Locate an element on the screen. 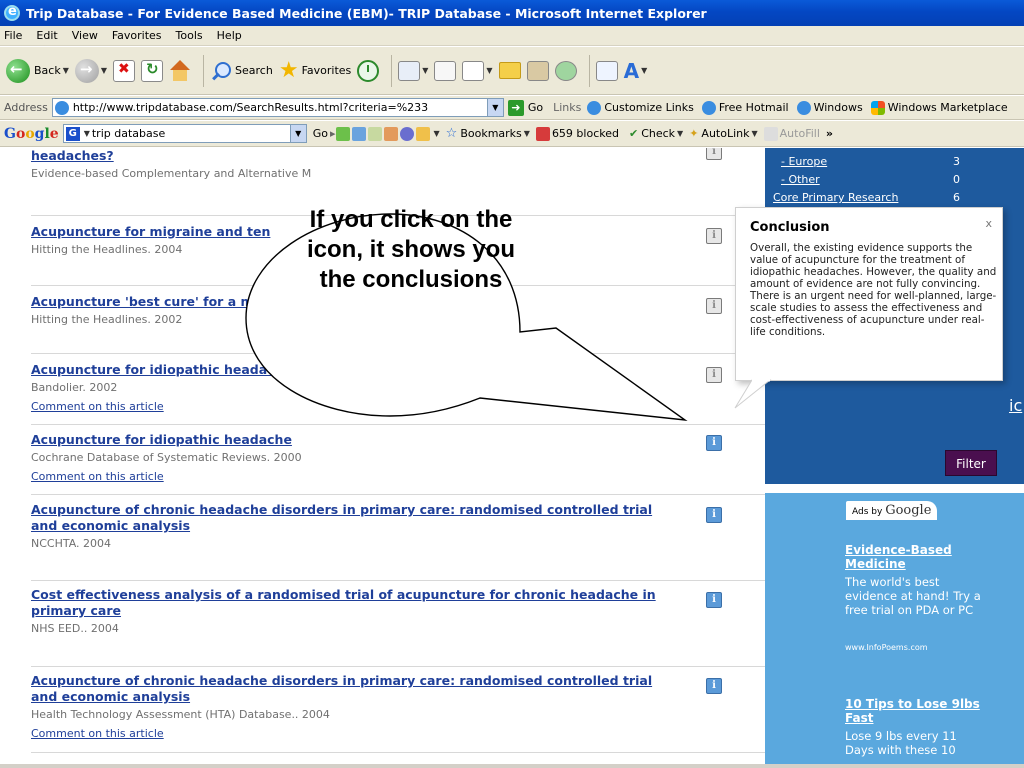 This screenshot has height=768, width=1024. link-customize-links: Customize Links is located at coordinates (640, 107).